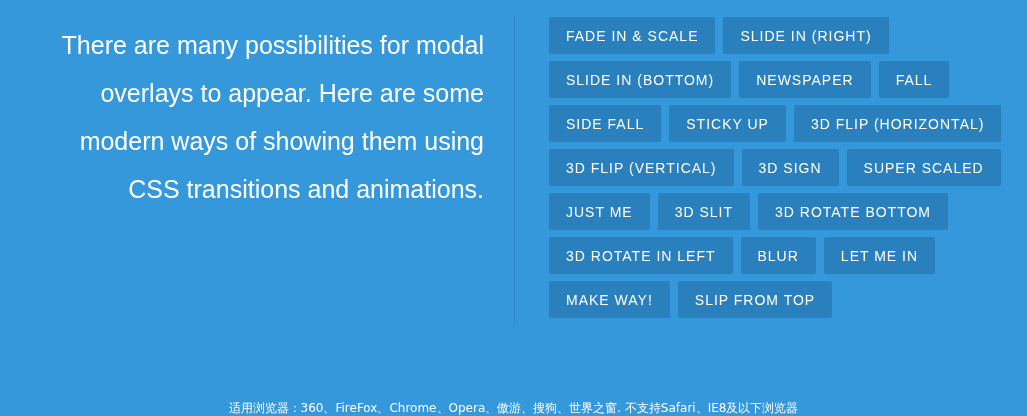 Image resolution: width=1027 pixels, height=416 pixels. Describe the element at coordinates (853, 211) in the screenshot. I see `effect-button: 3D ROTATE BOTTOM` at that location.